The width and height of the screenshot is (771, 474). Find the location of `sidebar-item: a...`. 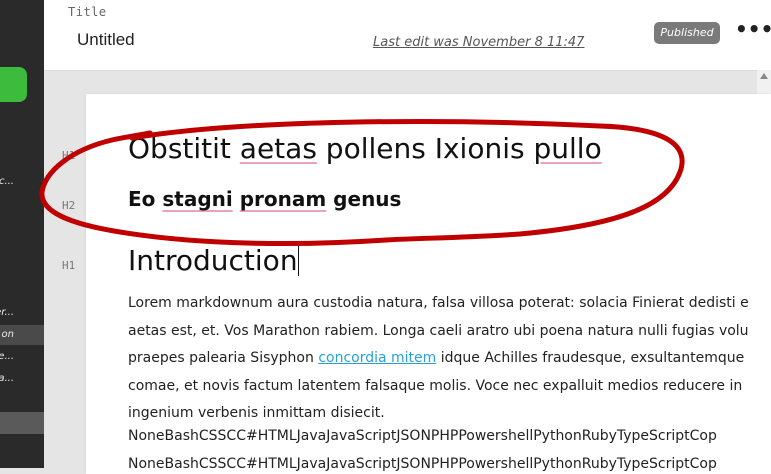

sidebar-item: a... is located at coordinates (22, 379).